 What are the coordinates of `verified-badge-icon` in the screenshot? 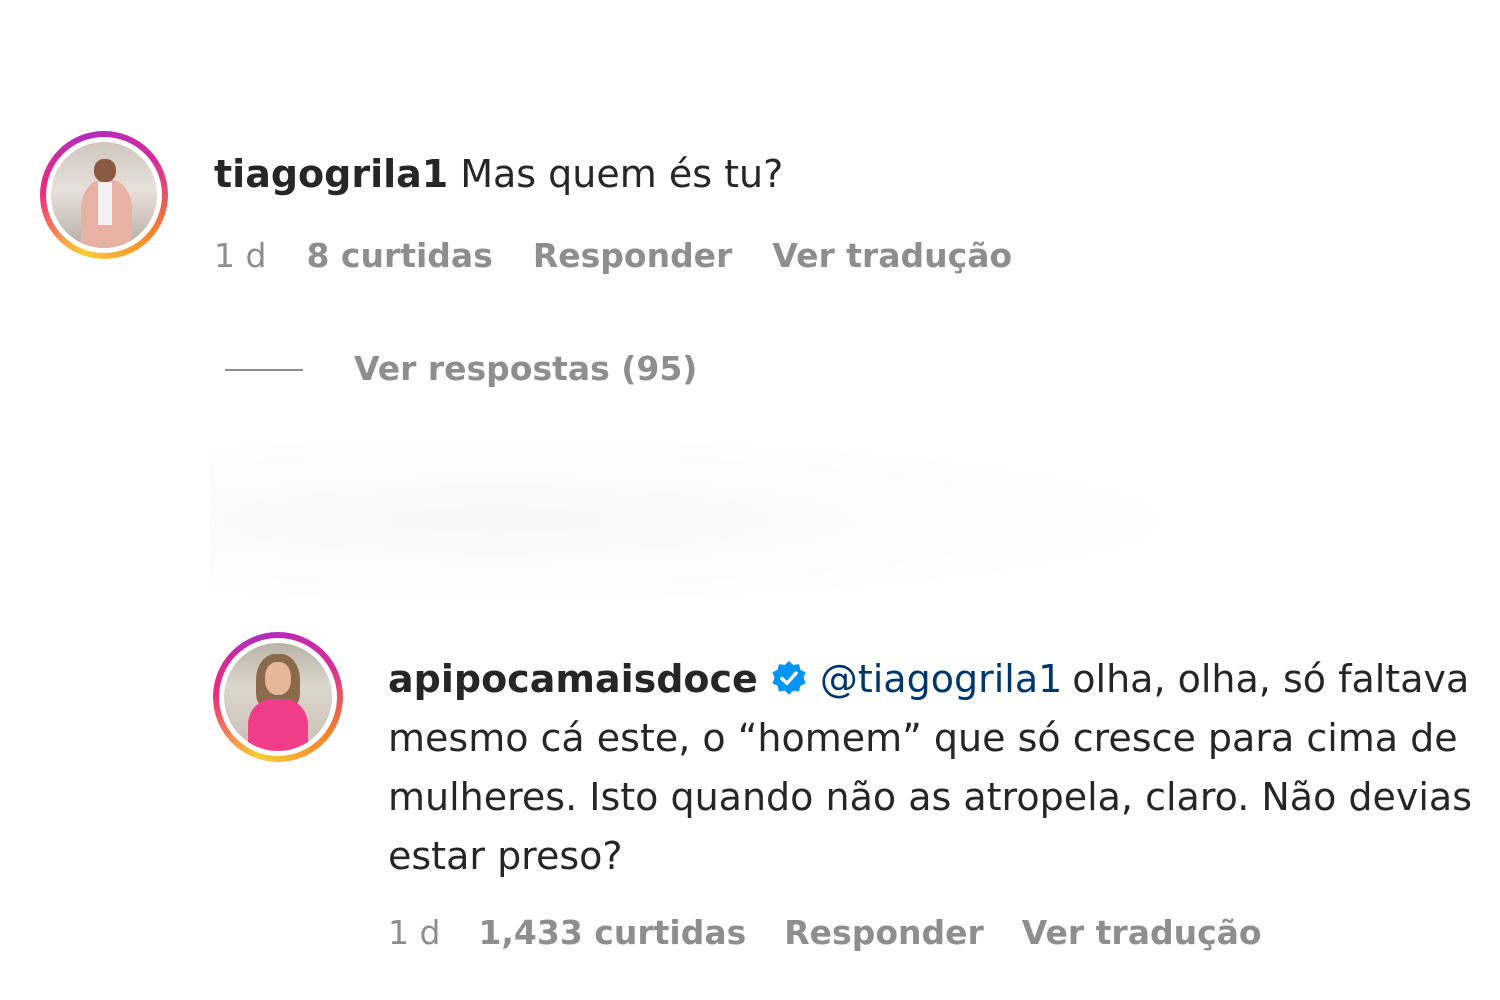 It's located at (789, 677).